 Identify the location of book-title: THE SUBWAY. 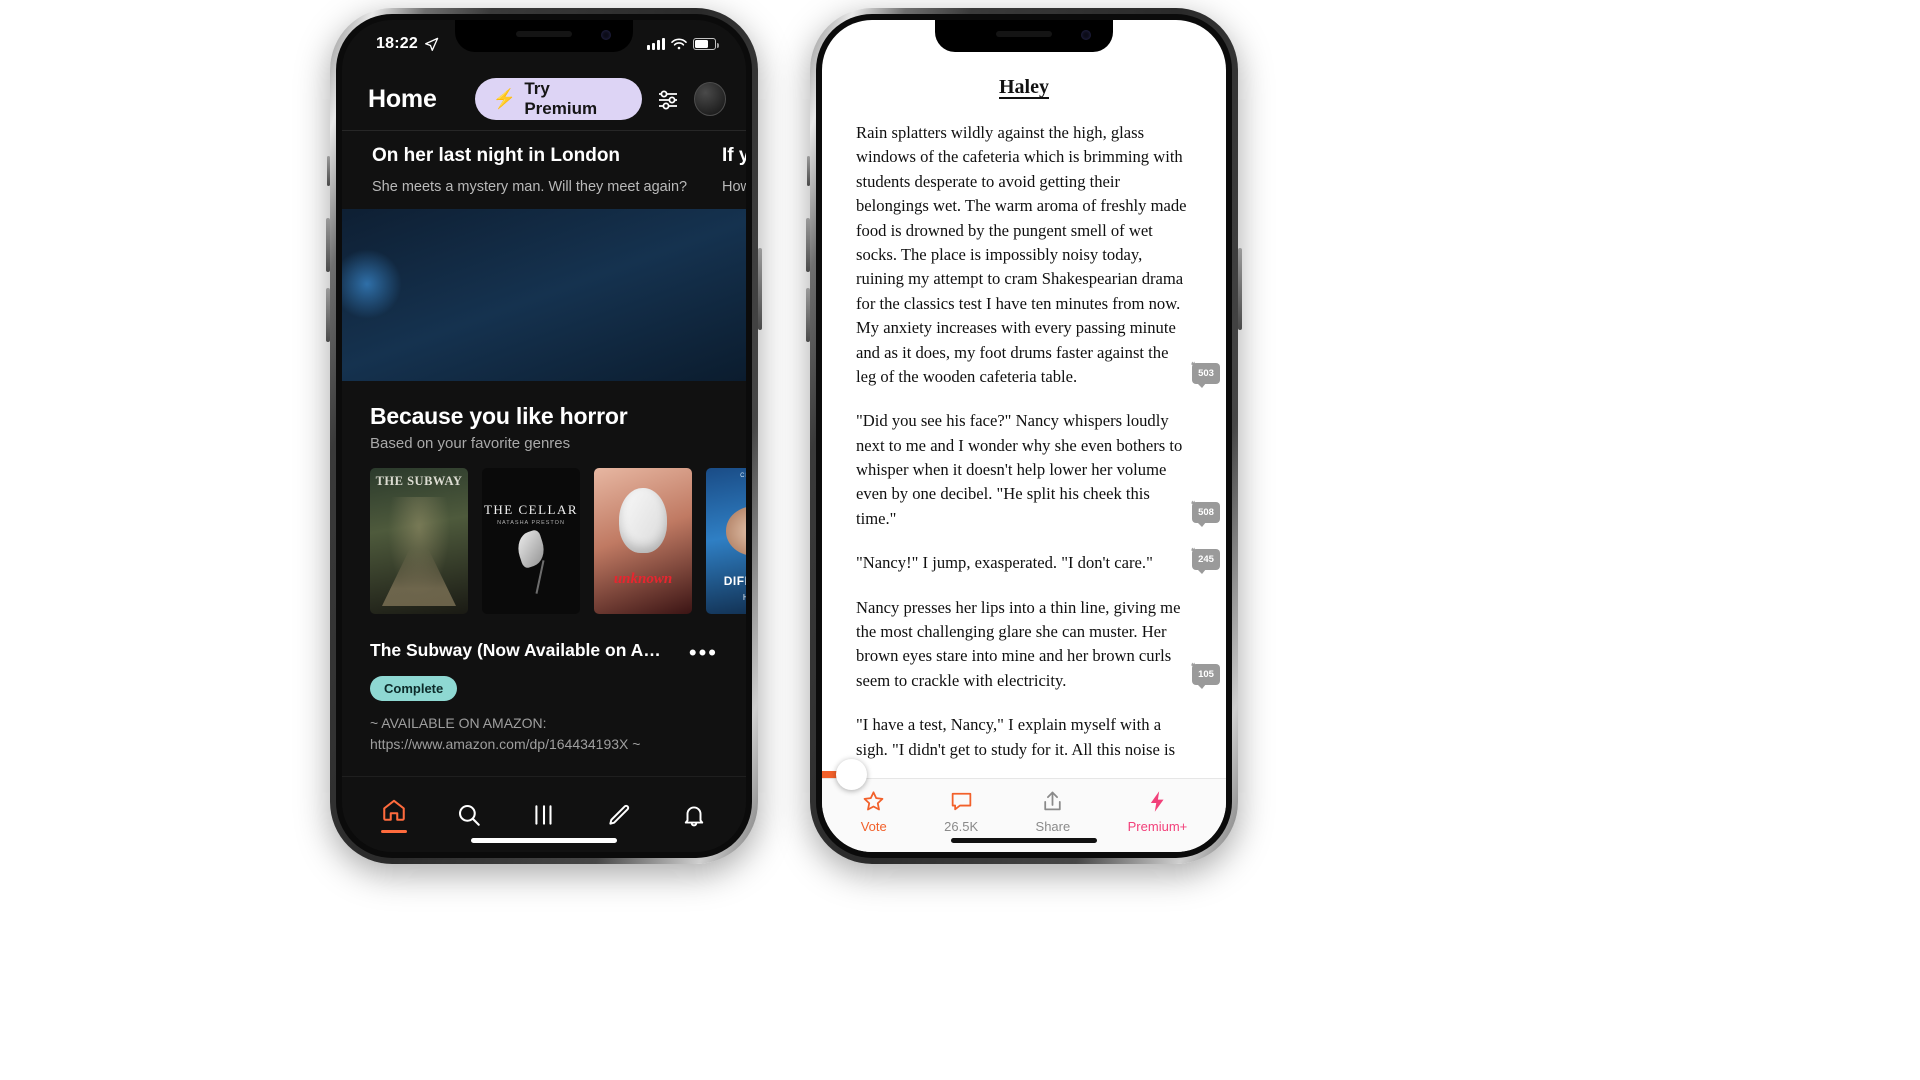
(419, 481).